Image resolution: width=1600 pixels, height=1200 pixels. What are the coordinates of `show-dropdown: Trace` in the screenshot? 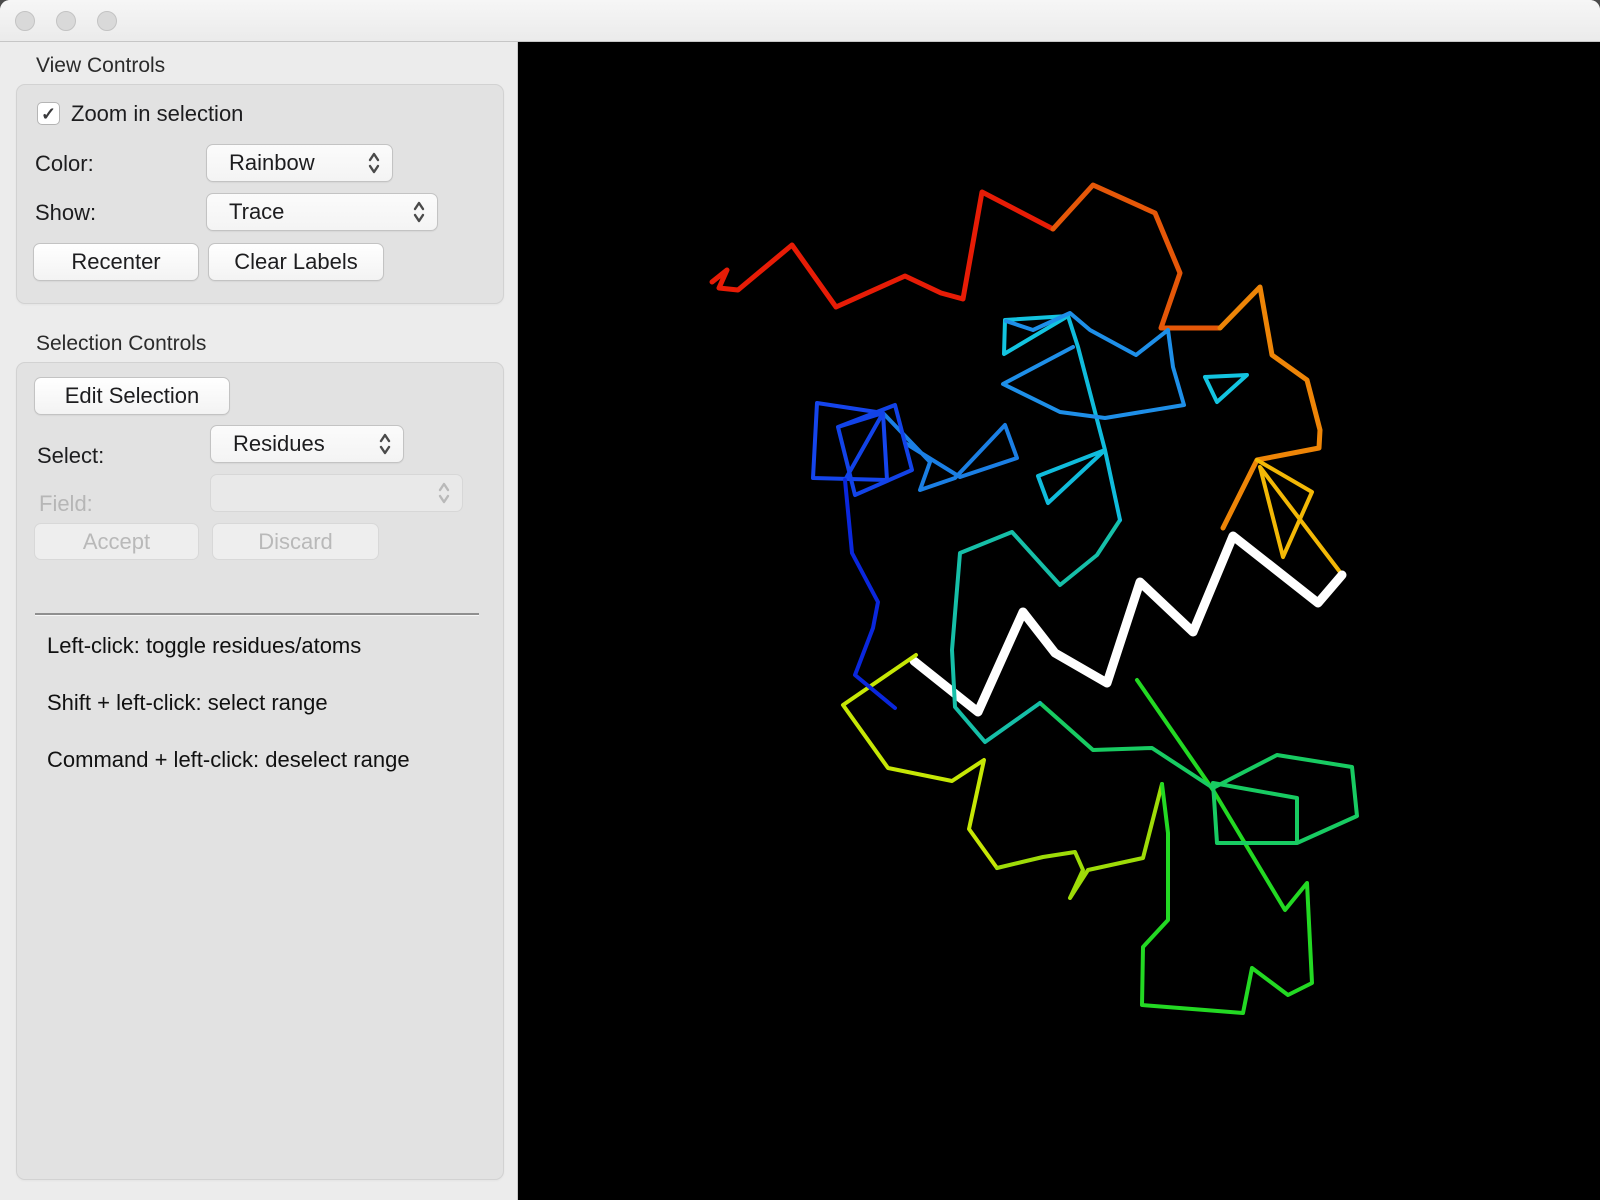 It's located at (322, 212).